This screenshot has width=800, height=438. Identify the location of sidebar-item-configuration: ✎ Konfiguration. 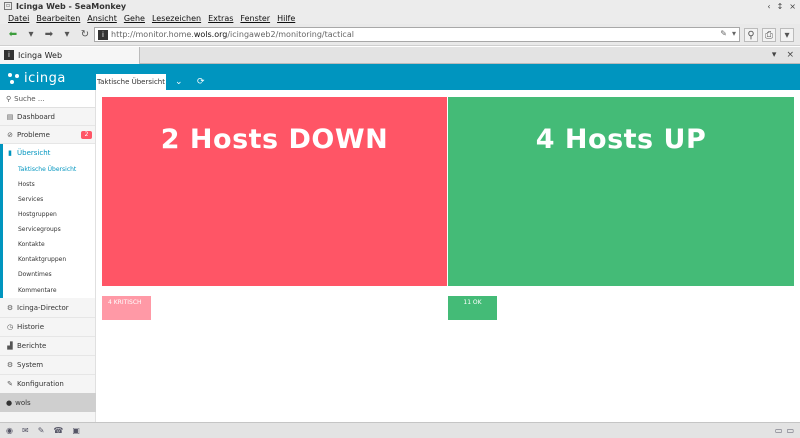
(47, 384).